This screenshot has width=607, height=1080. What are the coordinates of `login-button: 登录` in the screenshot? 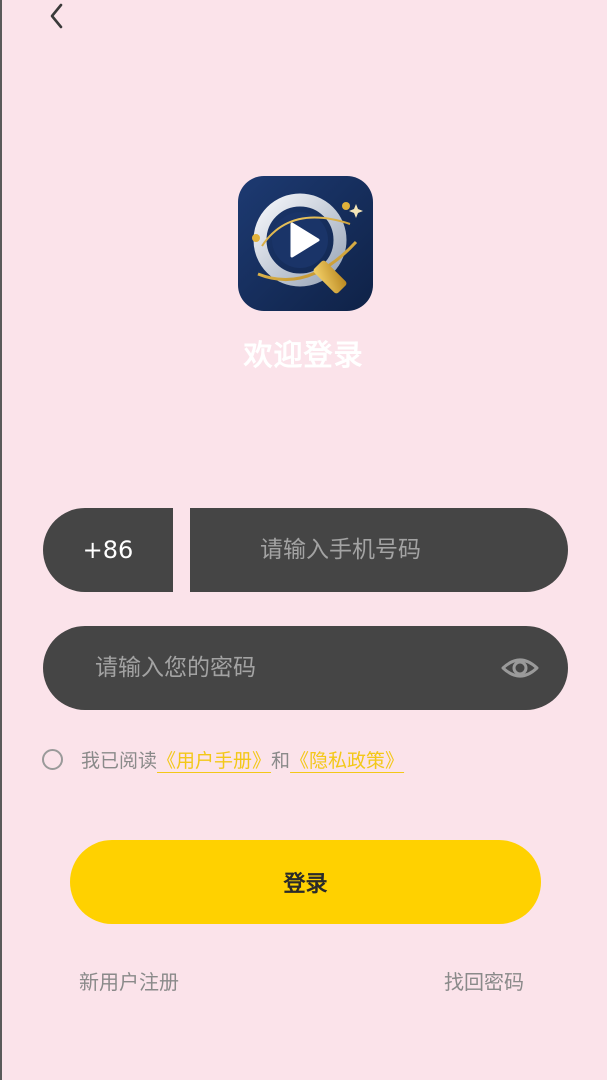 It's located at (305, 882).